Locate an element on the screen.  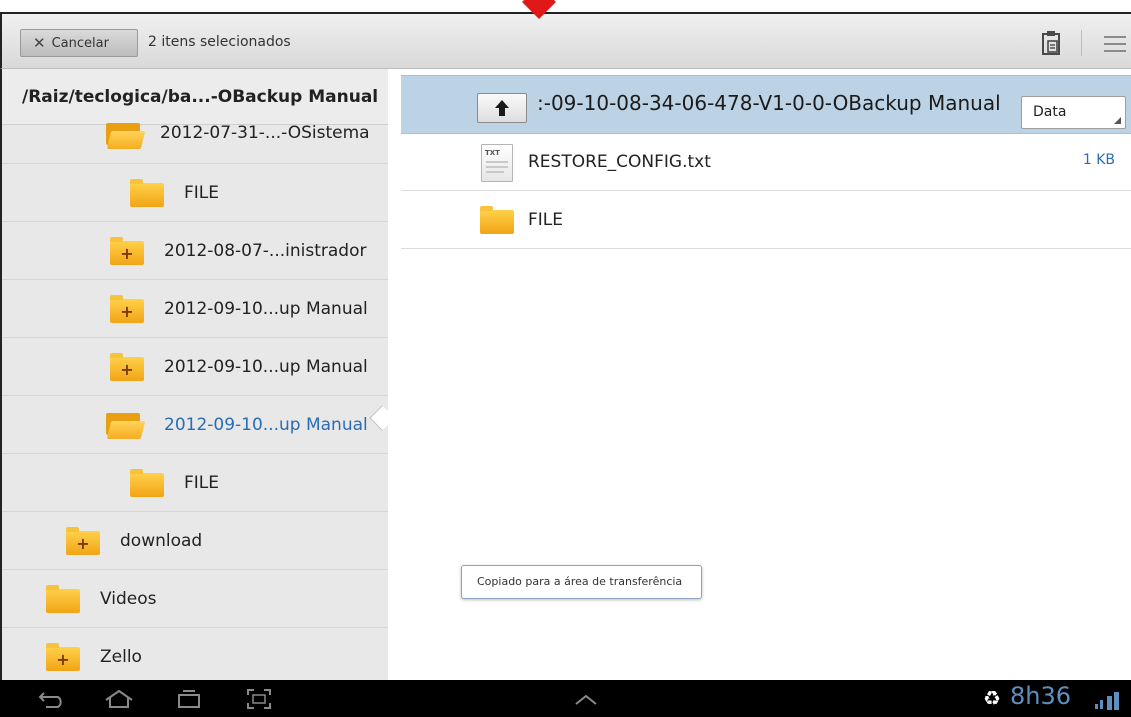
tree-item-label: Videos is located at coordinates (128, 598).